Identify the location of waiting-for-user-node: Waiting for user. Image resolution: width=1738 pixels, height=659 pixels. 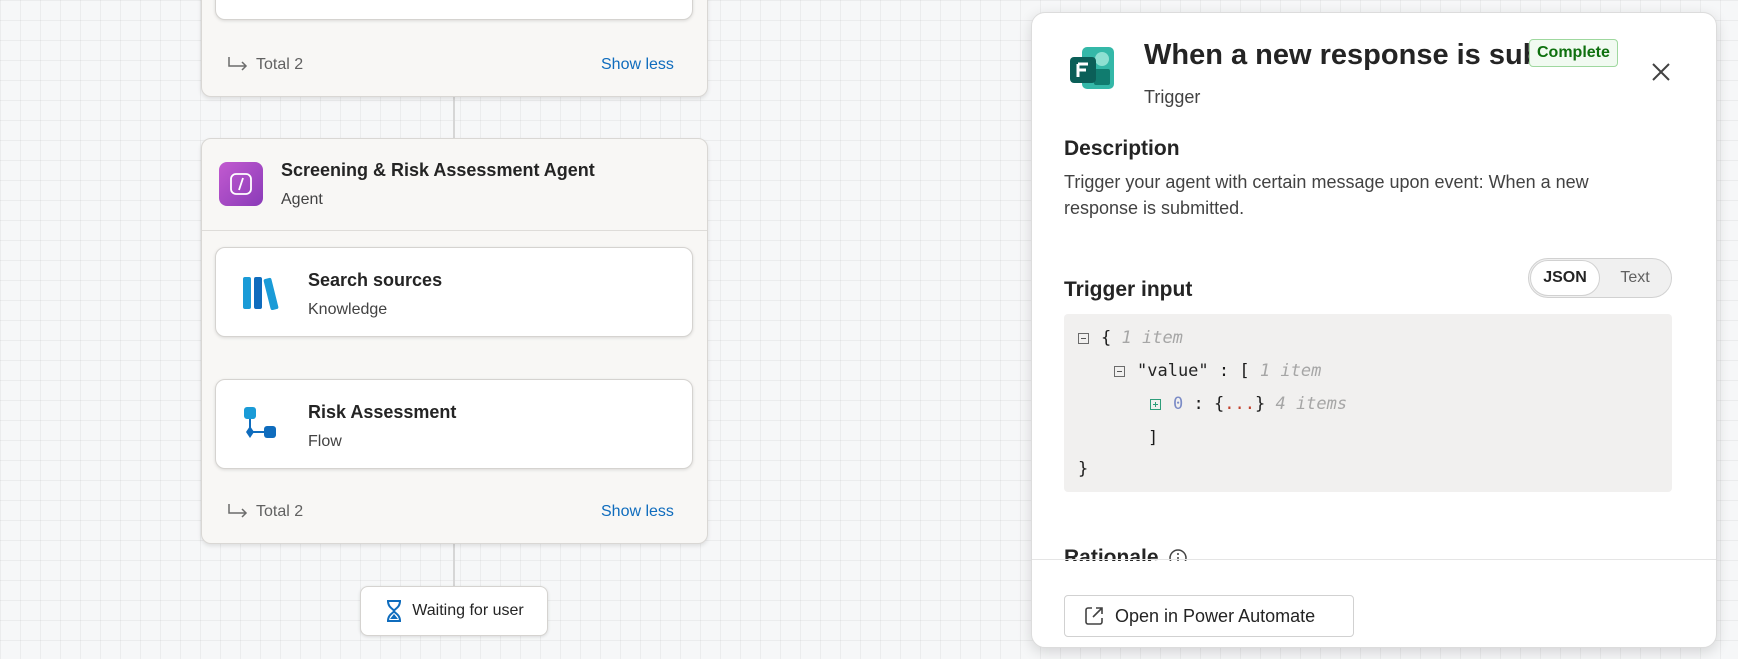
(454, 611).